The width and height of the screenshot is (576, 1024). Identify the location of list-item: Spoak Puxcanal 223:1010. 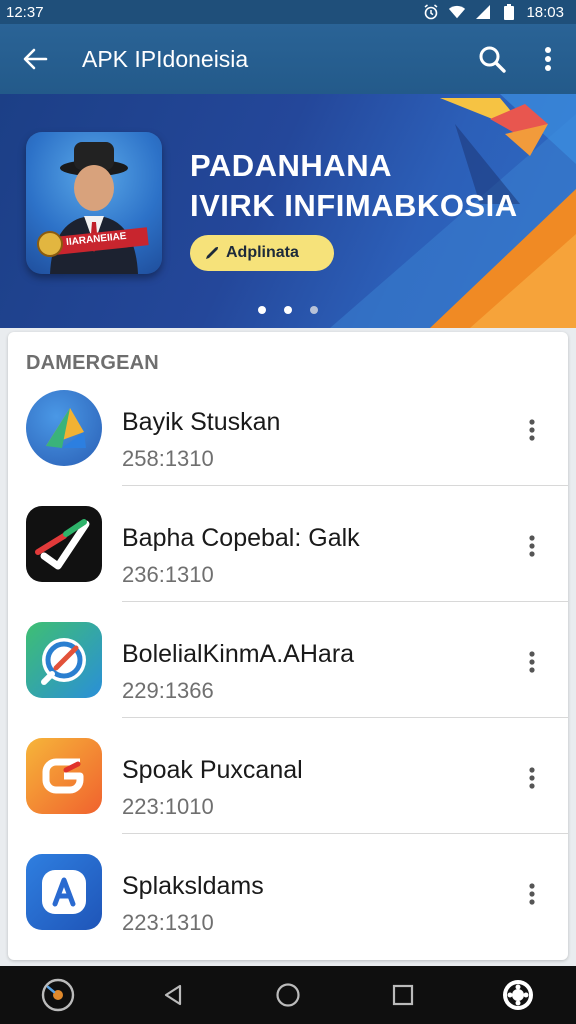
(288, 776).